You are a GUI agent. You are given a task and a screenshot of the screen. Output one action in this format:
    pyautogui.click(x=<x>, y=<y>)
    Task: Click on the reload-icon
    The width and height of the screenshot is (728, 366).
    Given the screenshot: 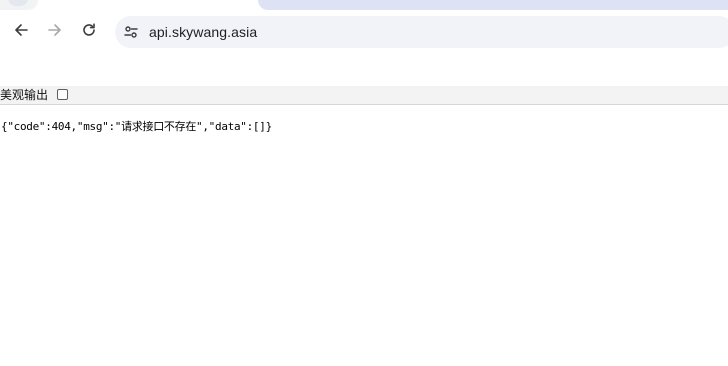 What is the action you would take?
    pyautogui.click(x=89, y=29)
    